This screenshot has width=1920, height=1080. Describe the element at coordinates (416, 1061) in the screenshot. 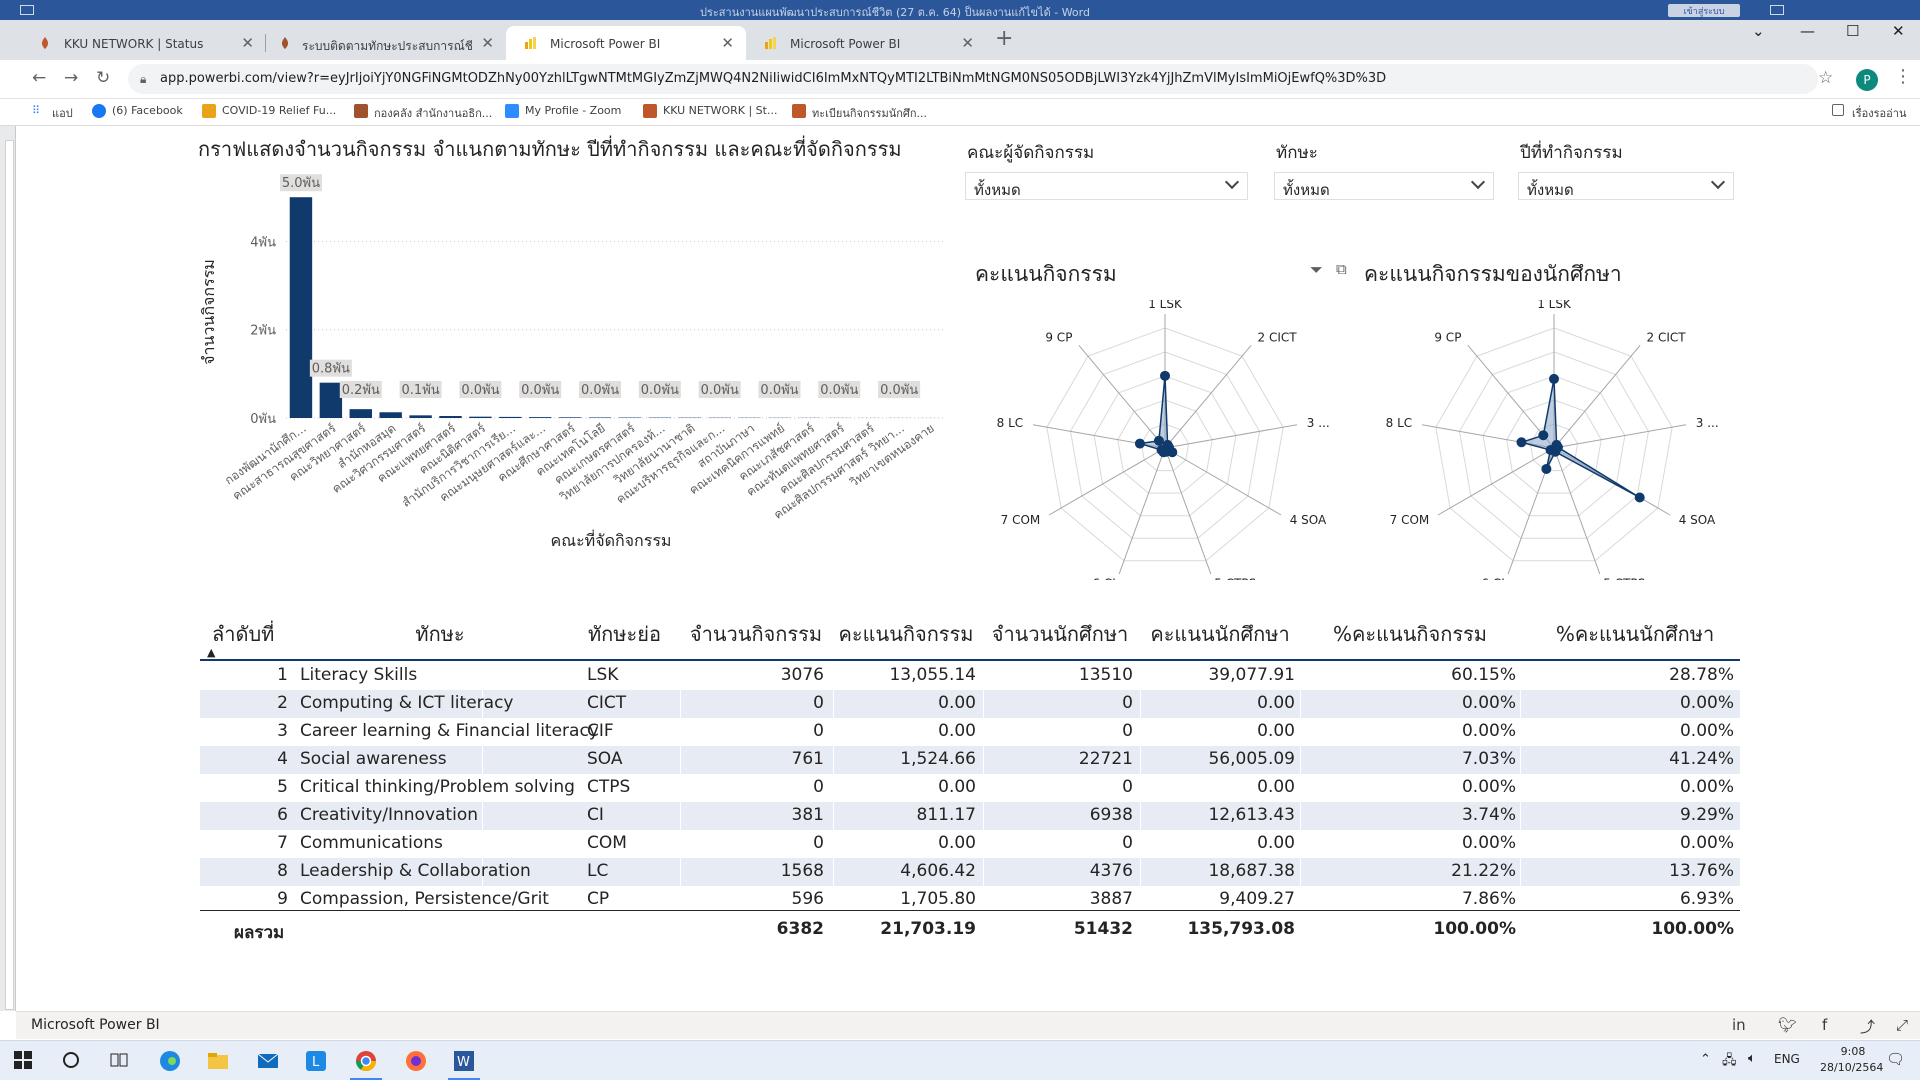

I see `firefox-icon` at that location.